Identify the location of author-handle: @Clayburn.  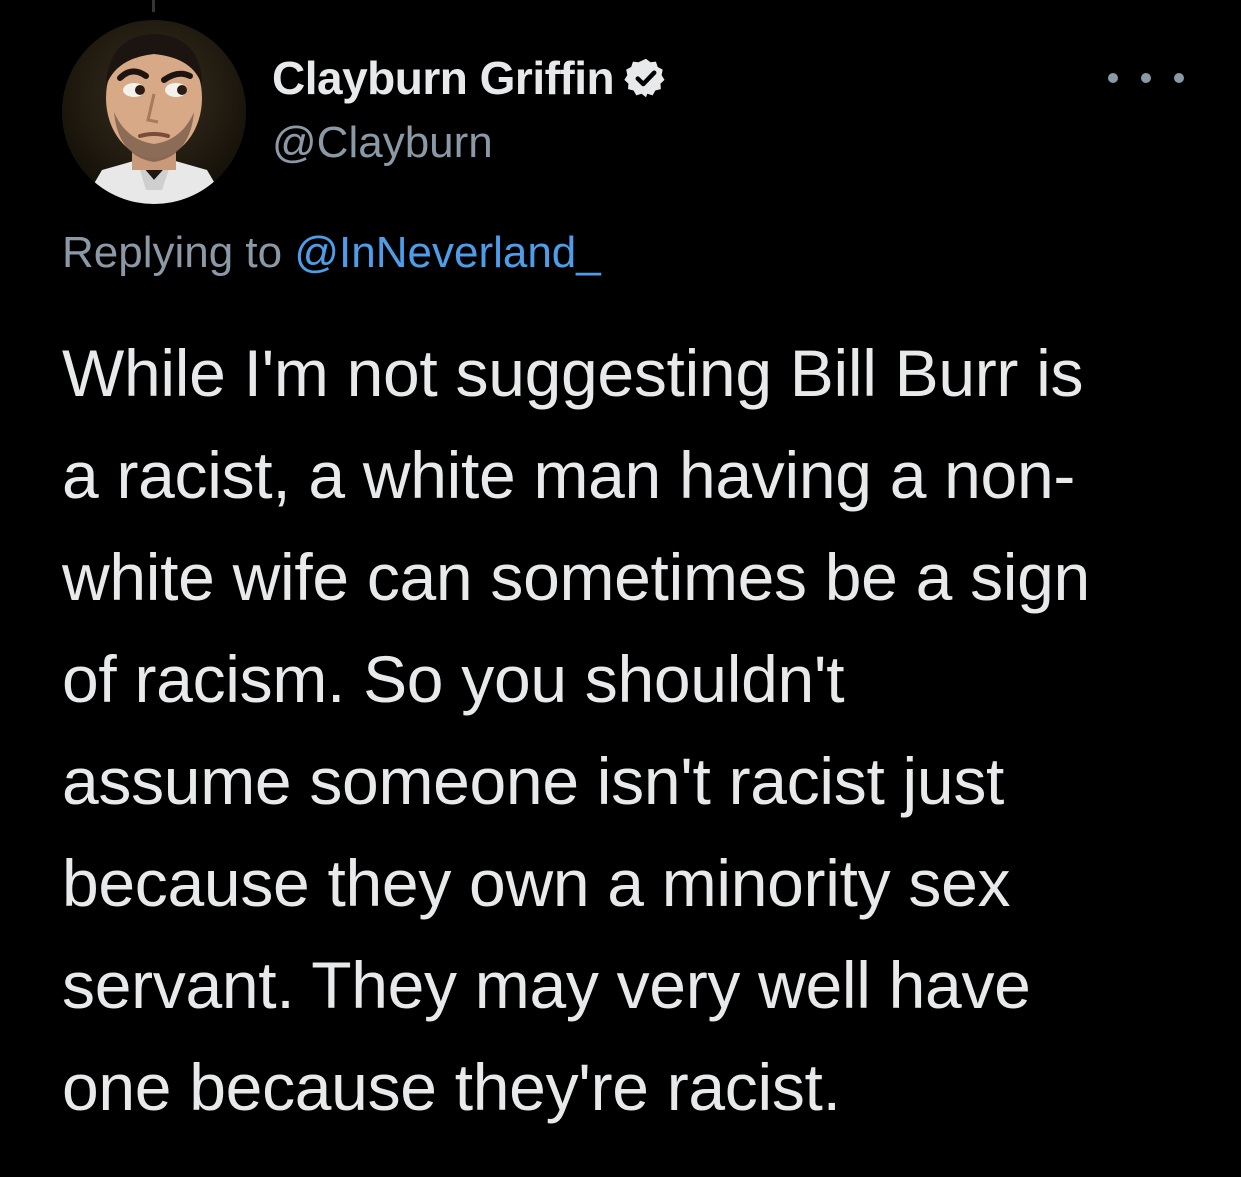
(382, 143).